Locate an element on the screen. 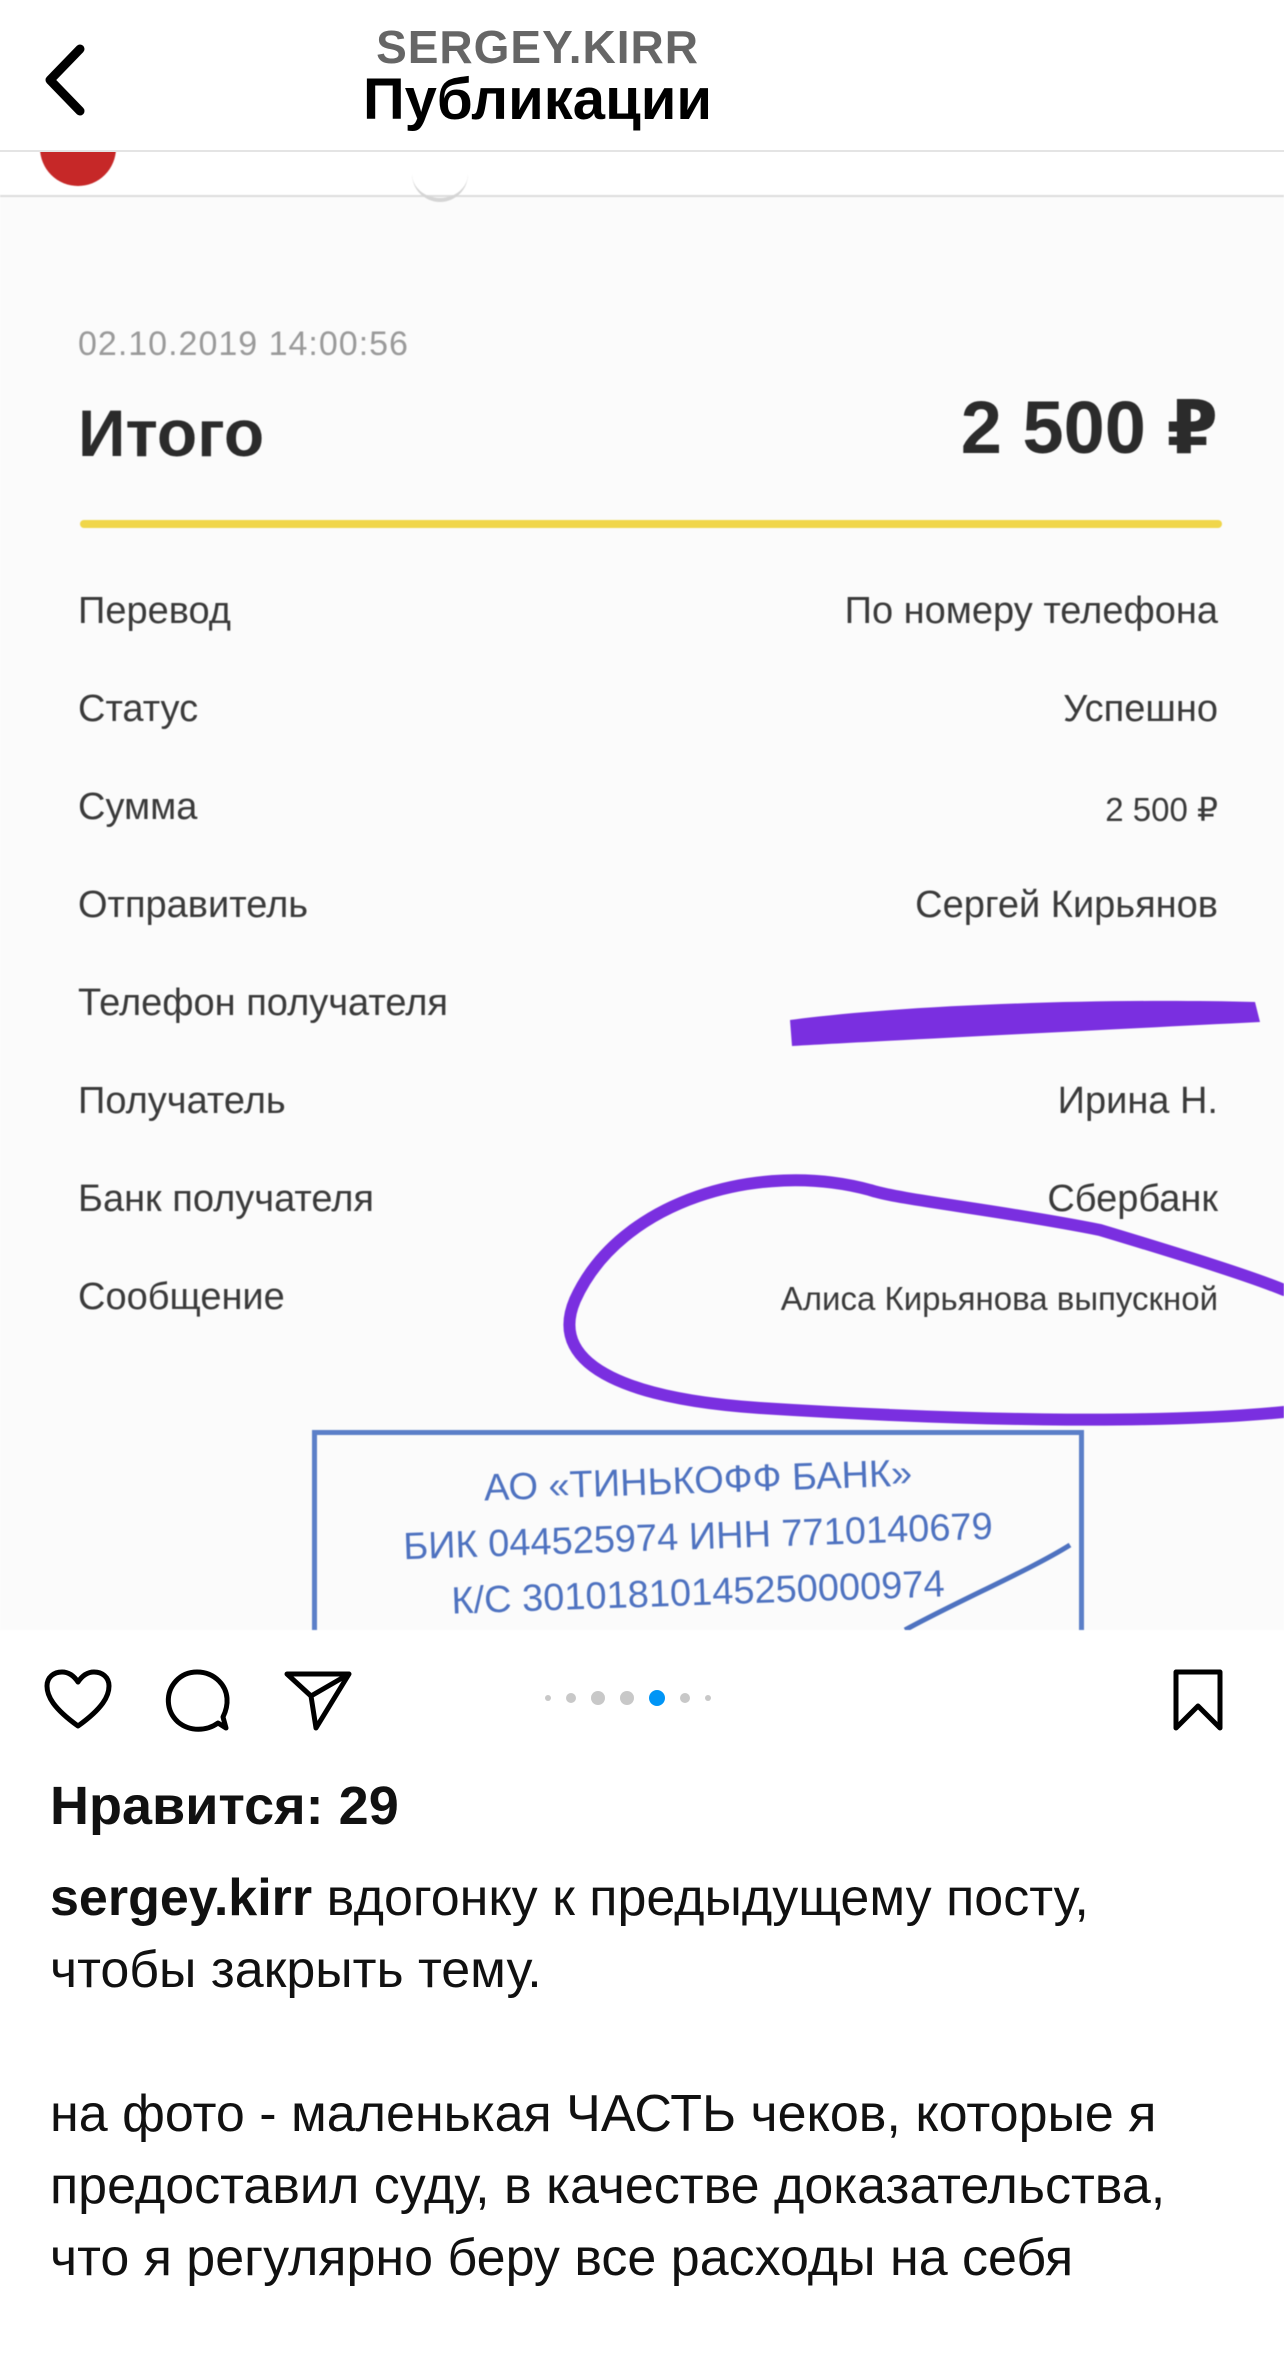  receipt-row-transfer: Перевод По номеру телефона is located at coordinates (648, 620).